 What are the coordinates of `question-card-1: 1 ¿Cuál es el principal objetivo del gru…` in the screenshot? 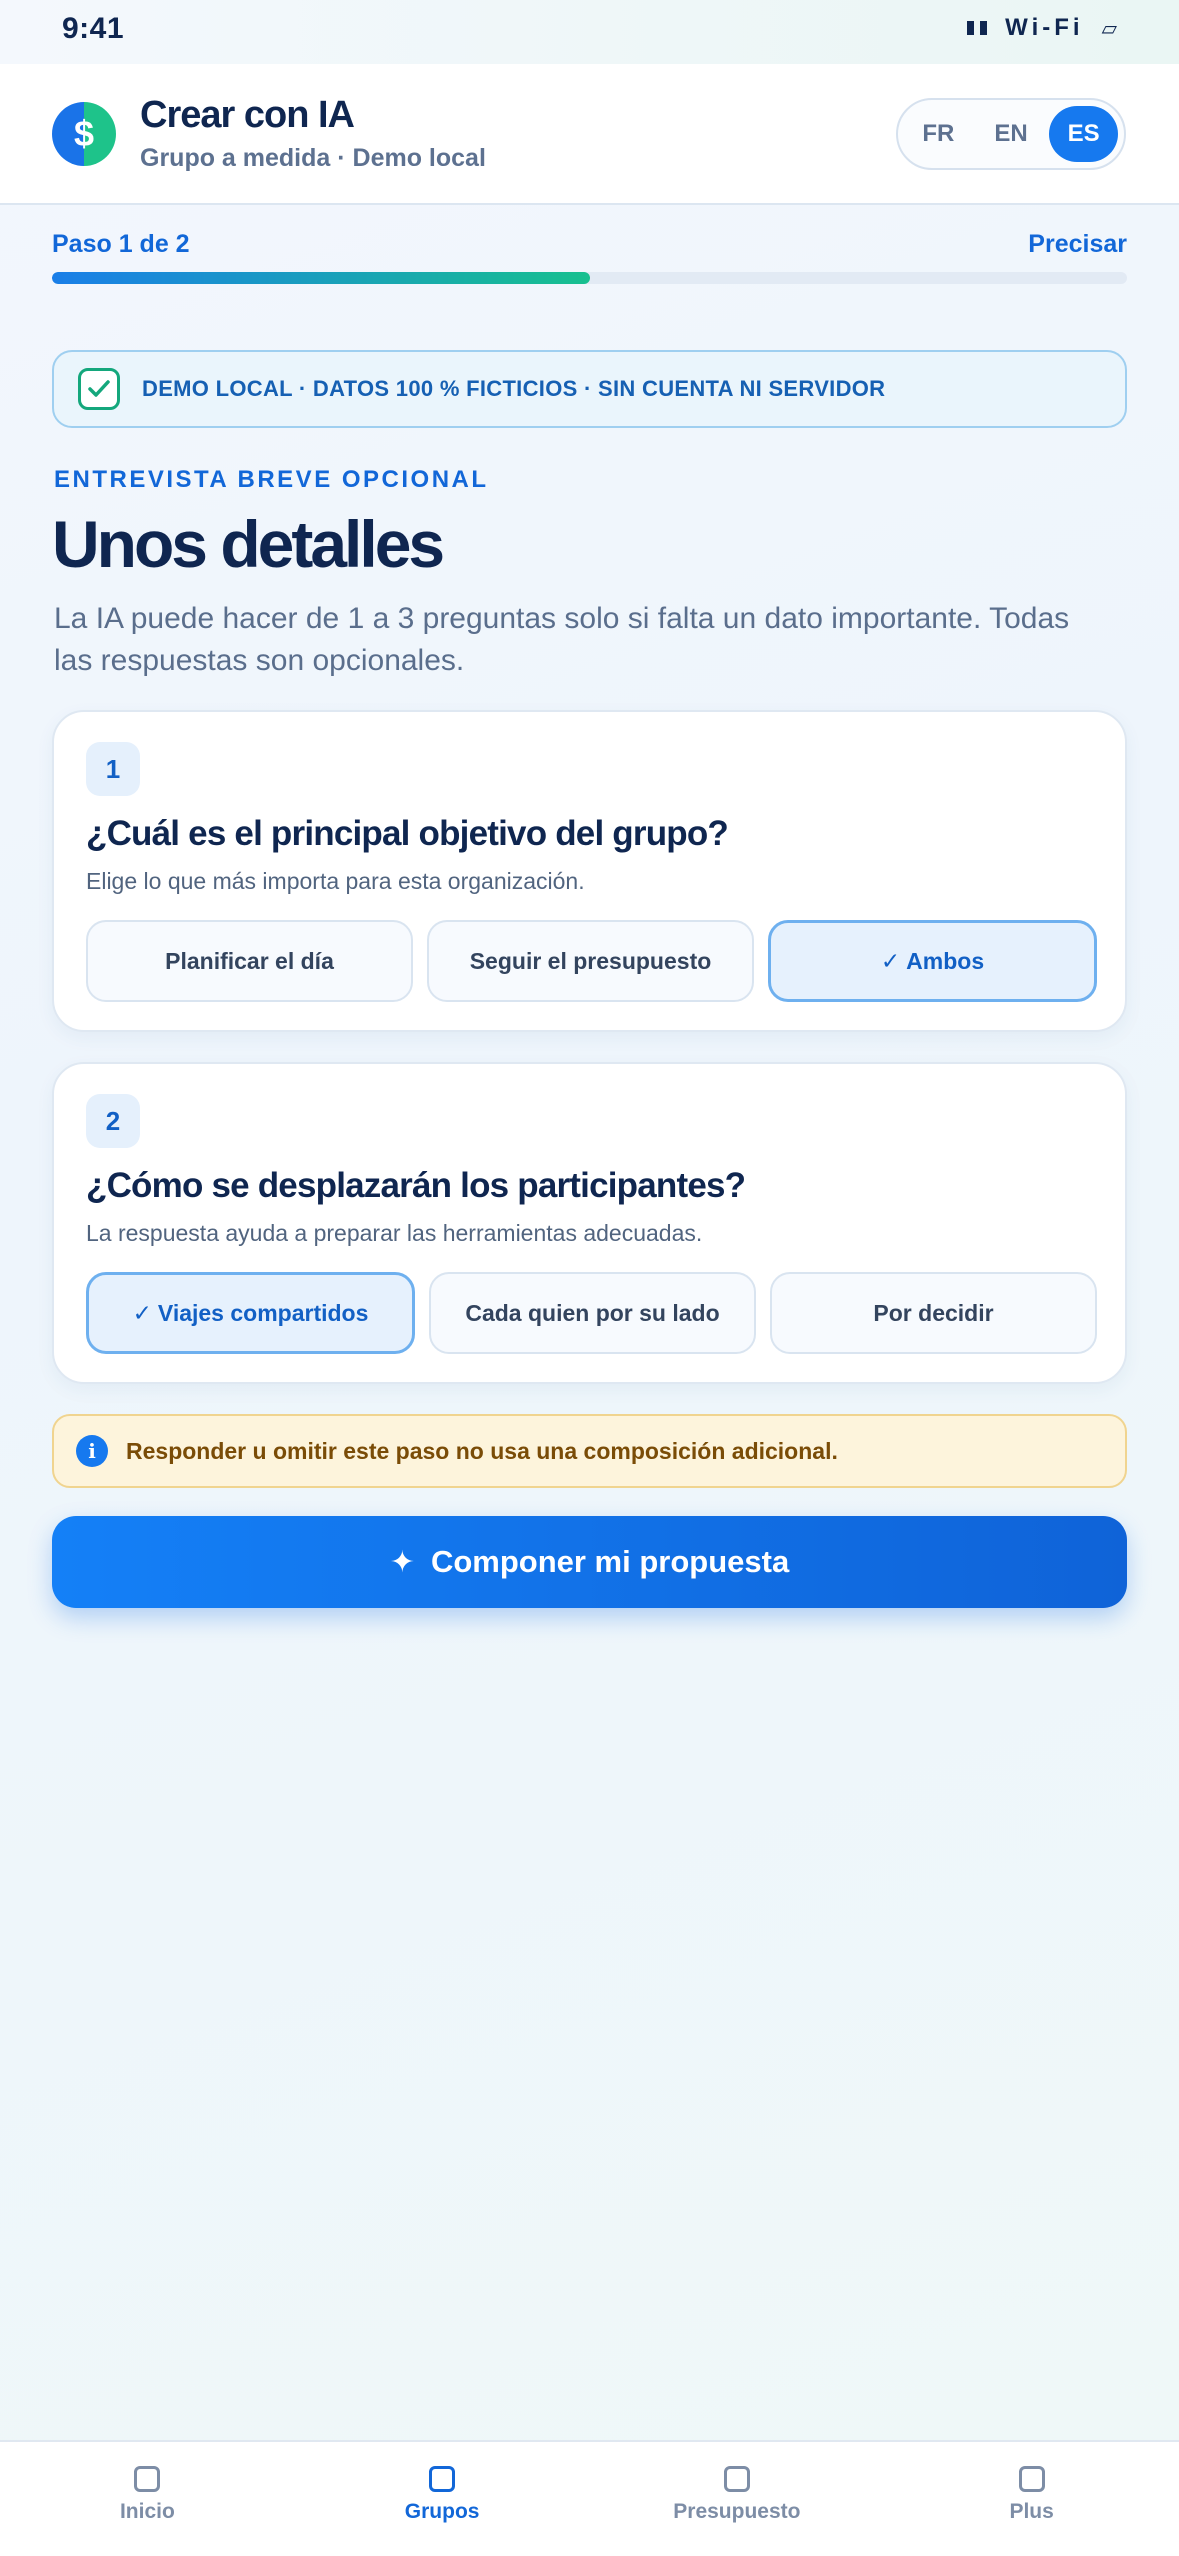 It's located at (589, 871).